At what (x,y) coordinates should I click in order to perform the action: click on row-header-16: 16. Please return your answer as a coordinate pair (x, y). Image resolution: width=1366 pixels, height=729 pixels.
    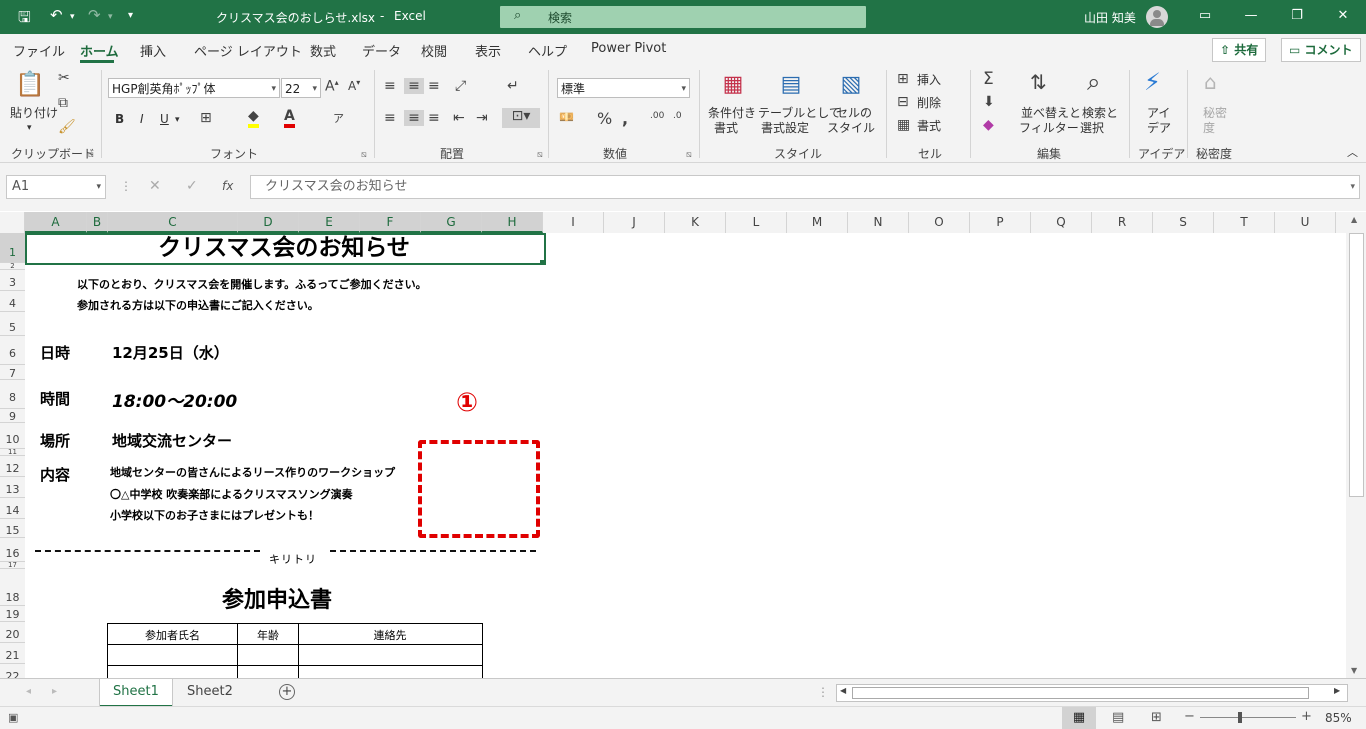
    Looking at the image, I should click on (12, 550).